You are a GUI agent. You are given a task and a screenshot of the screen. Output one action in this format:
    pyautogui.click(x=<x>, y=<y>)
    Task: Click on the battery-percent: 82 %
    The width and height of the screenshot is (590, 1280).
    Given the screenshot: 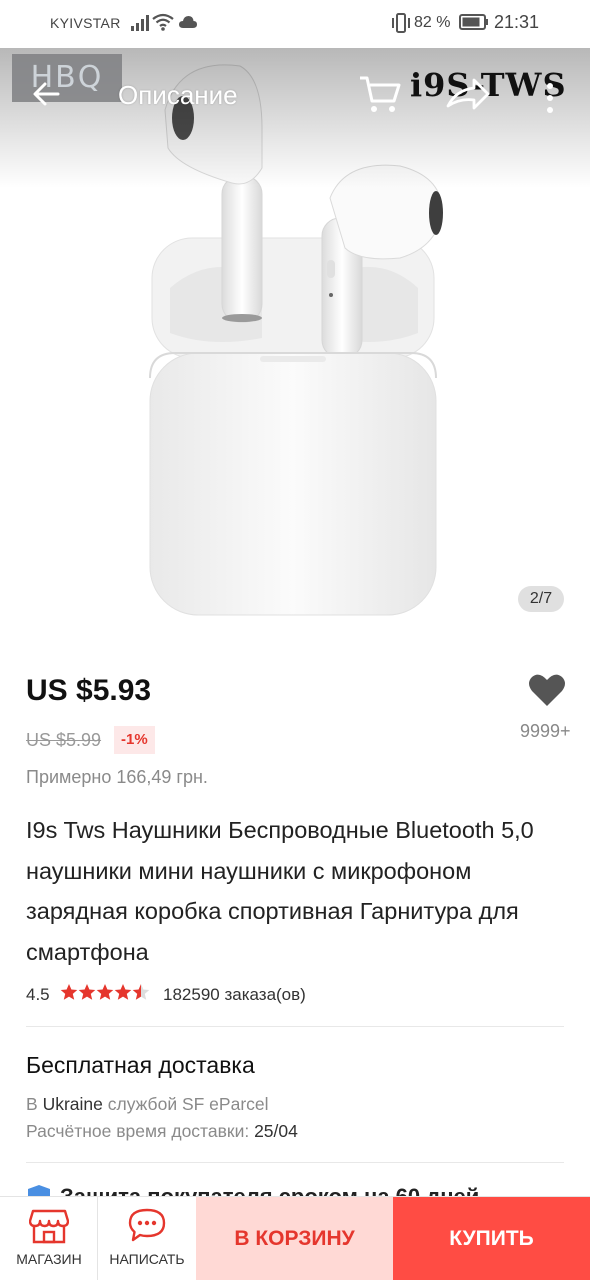 What is the action you would take?
    pyautogui.click(x=432, y=22)
    